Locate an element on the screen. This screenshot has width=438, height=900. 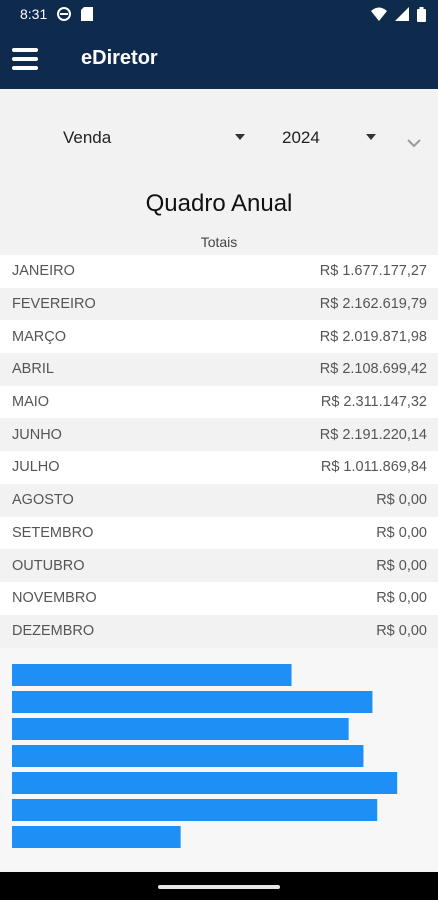
type-select: Venda is located at coordinates (155, 138).